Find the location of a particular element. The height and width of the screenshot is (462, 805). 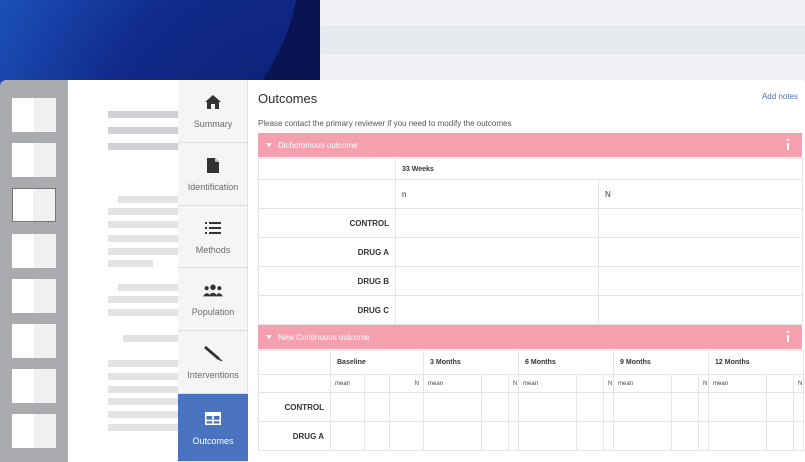

timepoint-header: 3 Months is located at coordinates (471, 362).